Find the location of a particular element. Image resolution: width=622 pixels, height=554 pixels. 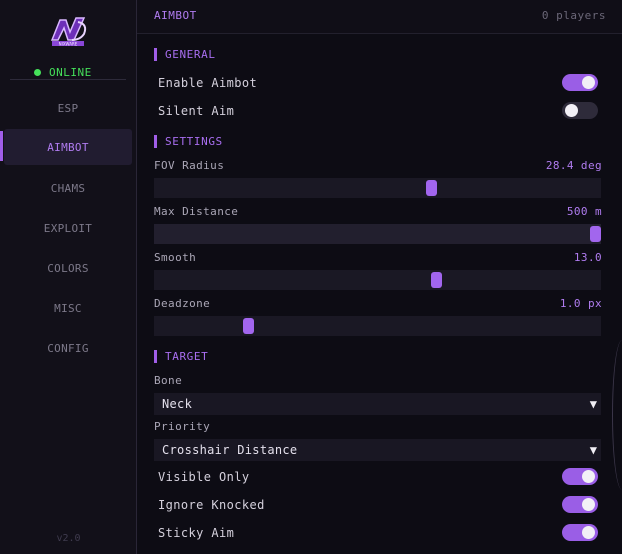

fov-radius-value: 28.4 deg is located at coordinates (573, 165).